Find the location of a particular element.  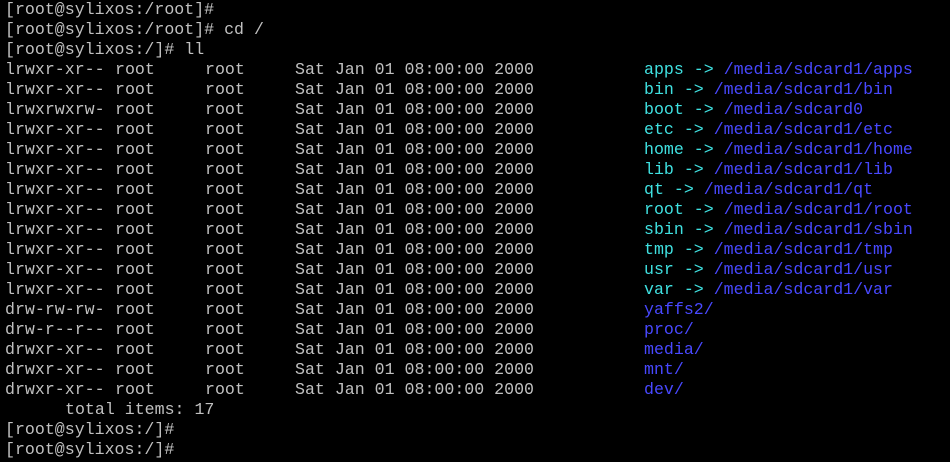

entry-name: lib -> /media/sdcard1/lib is located at coordinates (768, 170).